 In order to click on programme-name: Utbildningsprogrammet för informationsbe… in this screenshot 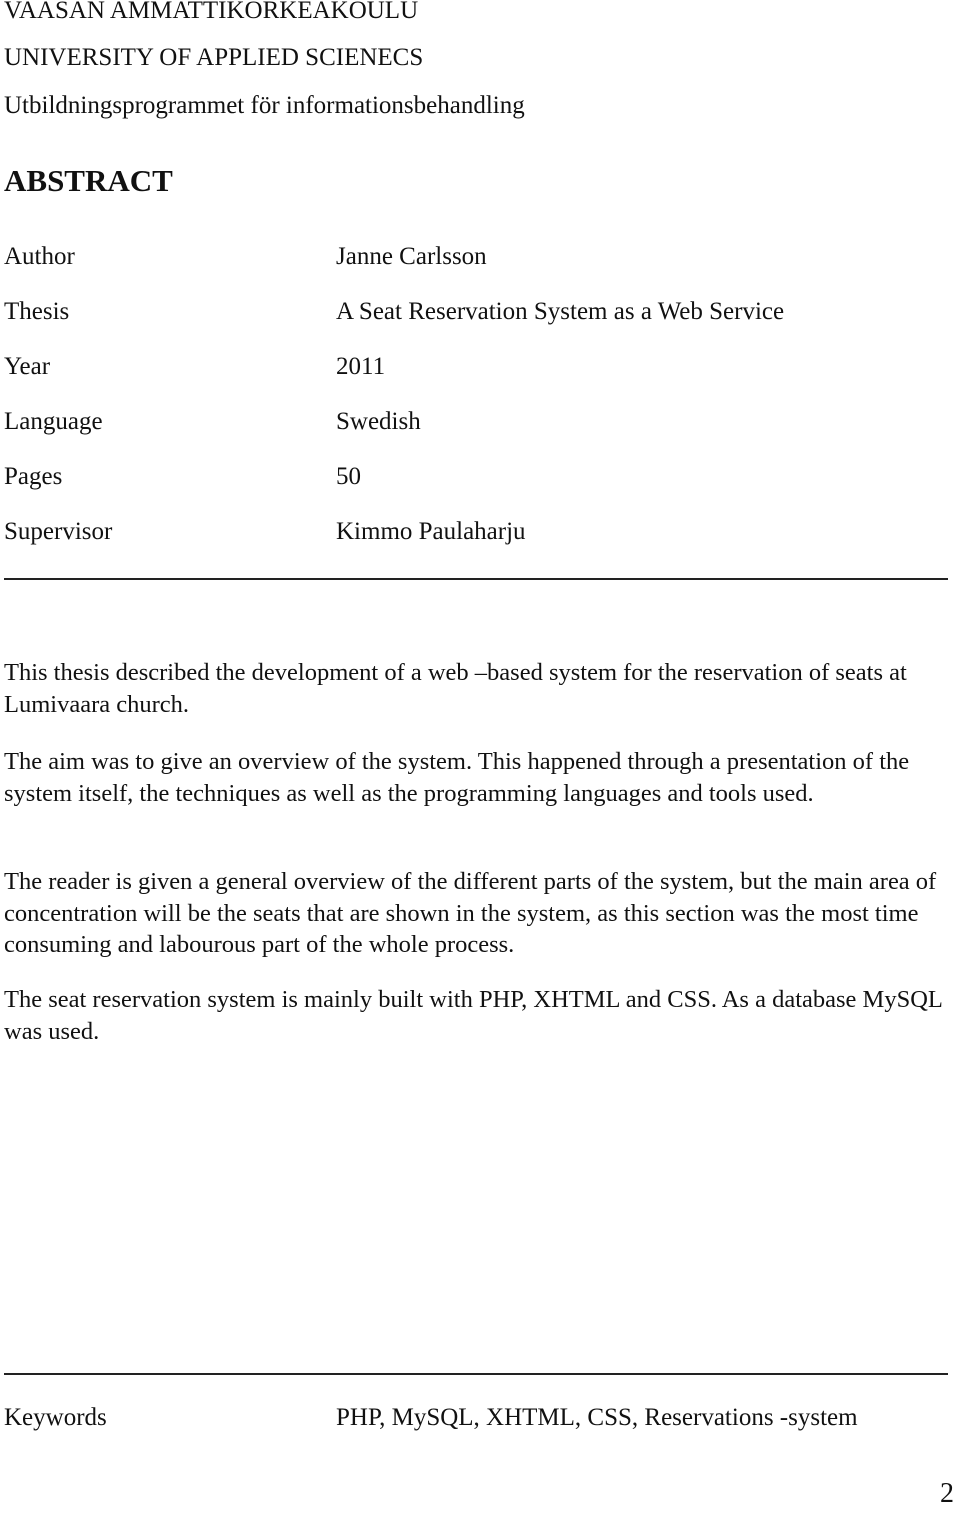, I will do `click(264, 105)`.